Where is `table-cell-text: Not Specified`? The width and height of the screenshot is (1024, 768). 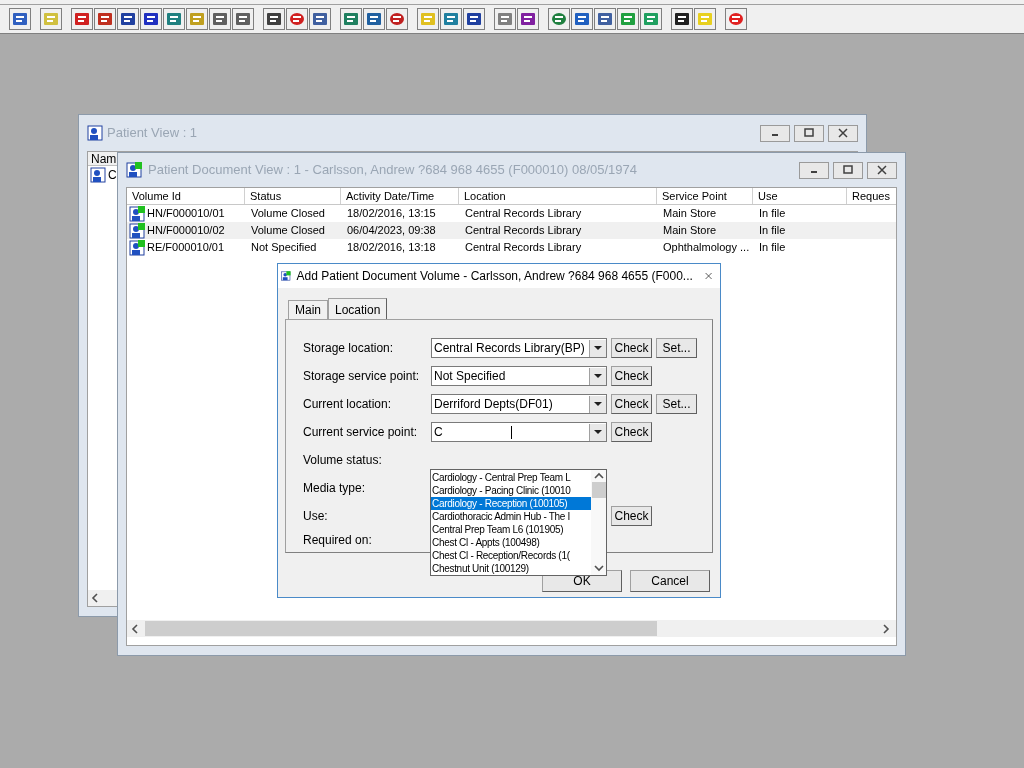
table-cell-text: Not Specified is located at coordinates (283, 248).